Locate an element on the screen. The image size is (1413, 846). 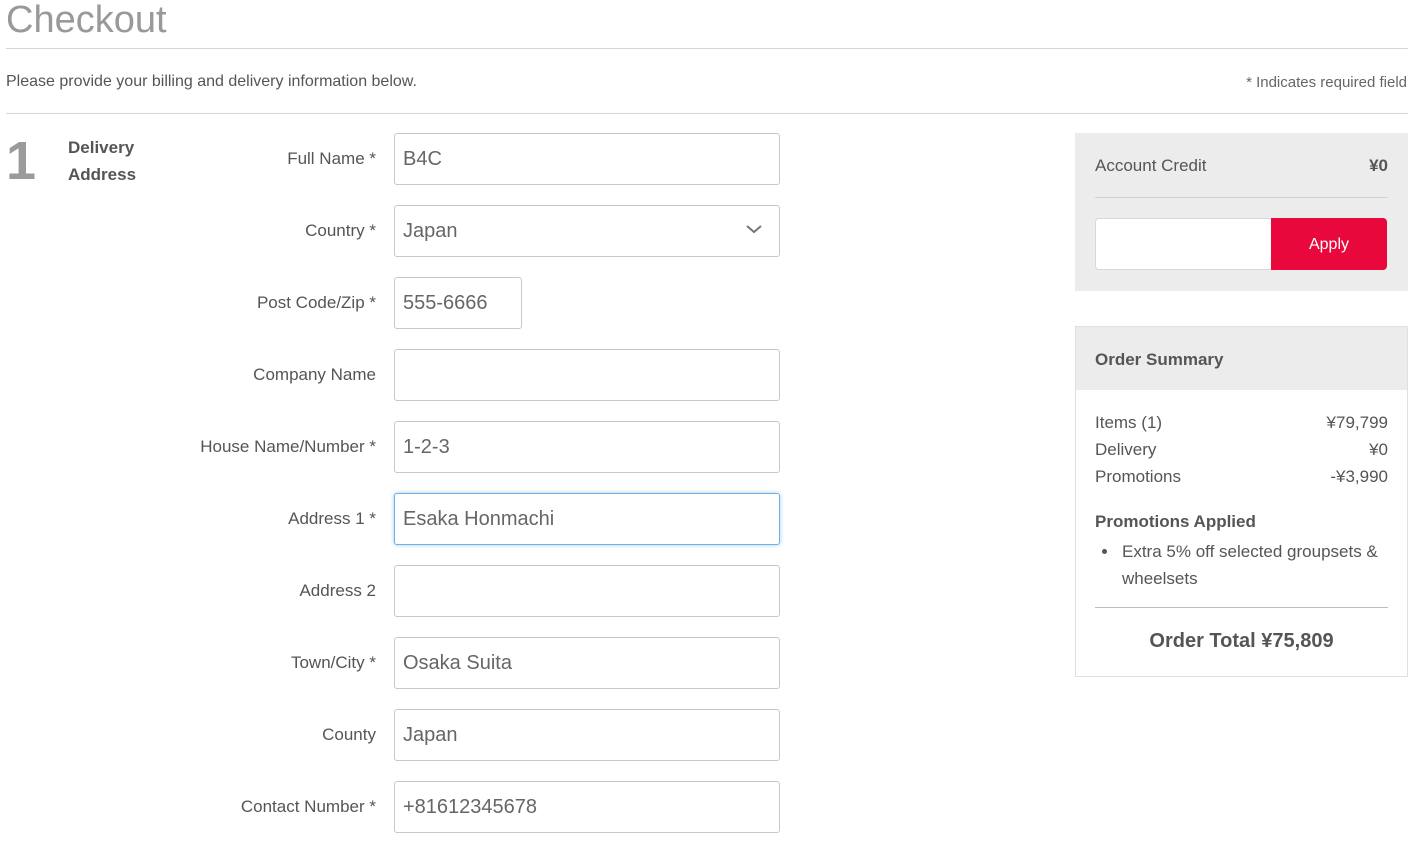
country-label: Country * is located at coordinates (340, 230).